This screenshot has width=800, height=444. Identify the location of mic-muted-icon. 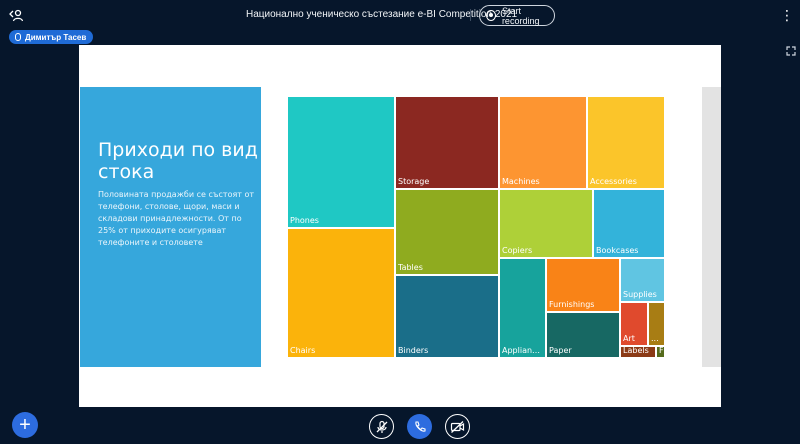
(381, 426).